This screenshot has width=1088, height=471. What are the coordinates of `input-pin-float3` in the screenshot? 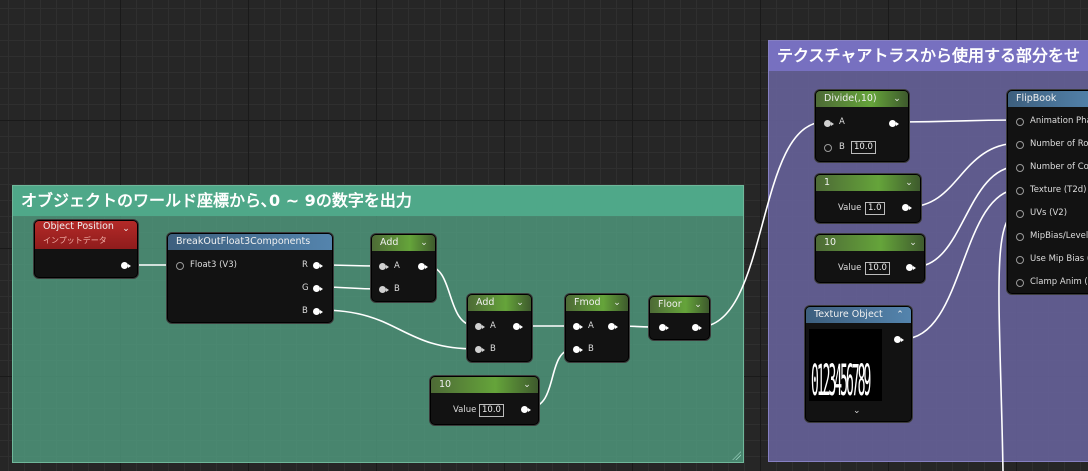 It's located at (180, 266).